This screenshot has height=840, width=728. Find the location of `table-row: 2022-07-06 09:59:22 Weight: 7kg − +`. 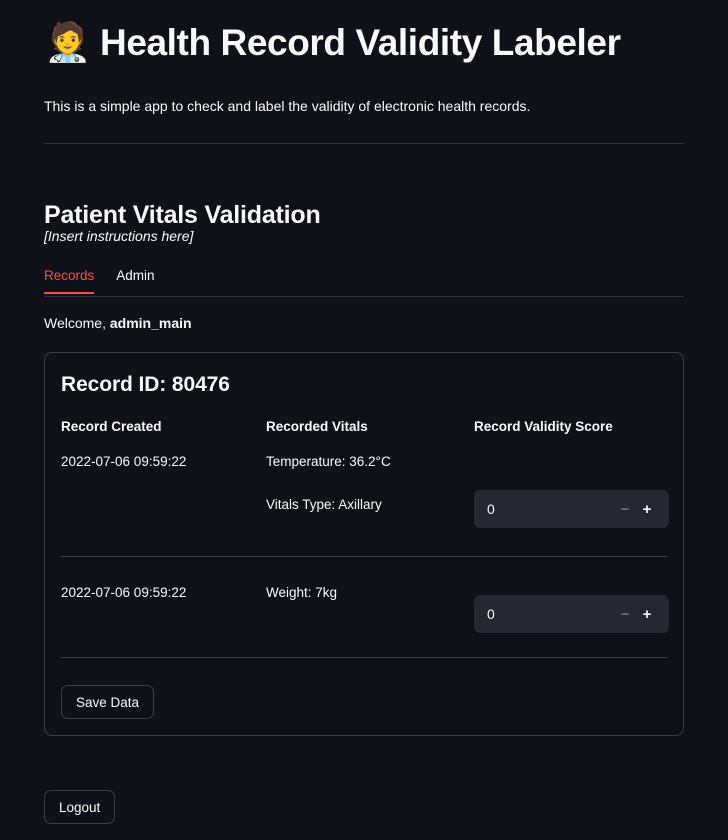

table-row: 2022-07-06 09:59:22 Weight: 7kg − + is located at coordinates (365, 607).